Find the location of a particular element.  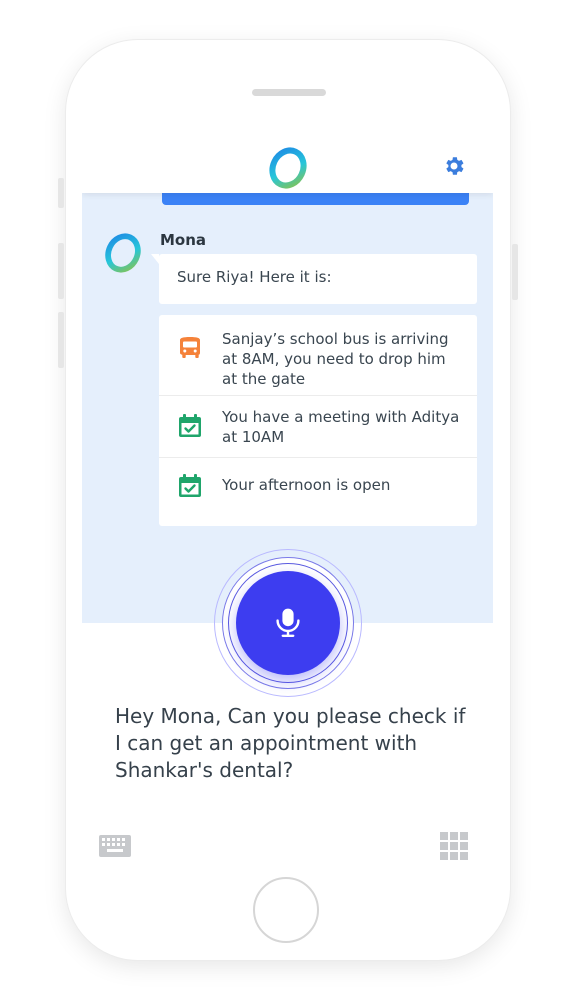

message-bubble: Sure Riya! Here it is: is located at coordinates (314, 279).